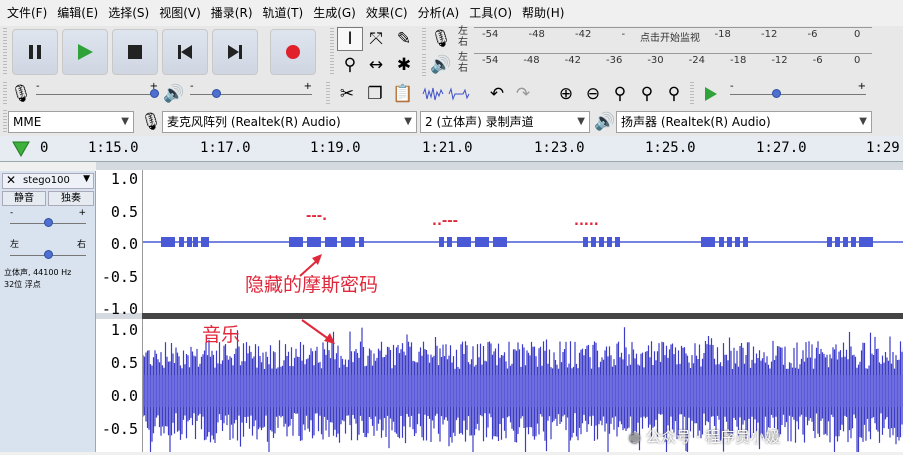 Image resolution: width=903 pixels, height=455 pixels. Describe the element at coordinates (293, 52) in the screenshot. I see `record-button` at that location.